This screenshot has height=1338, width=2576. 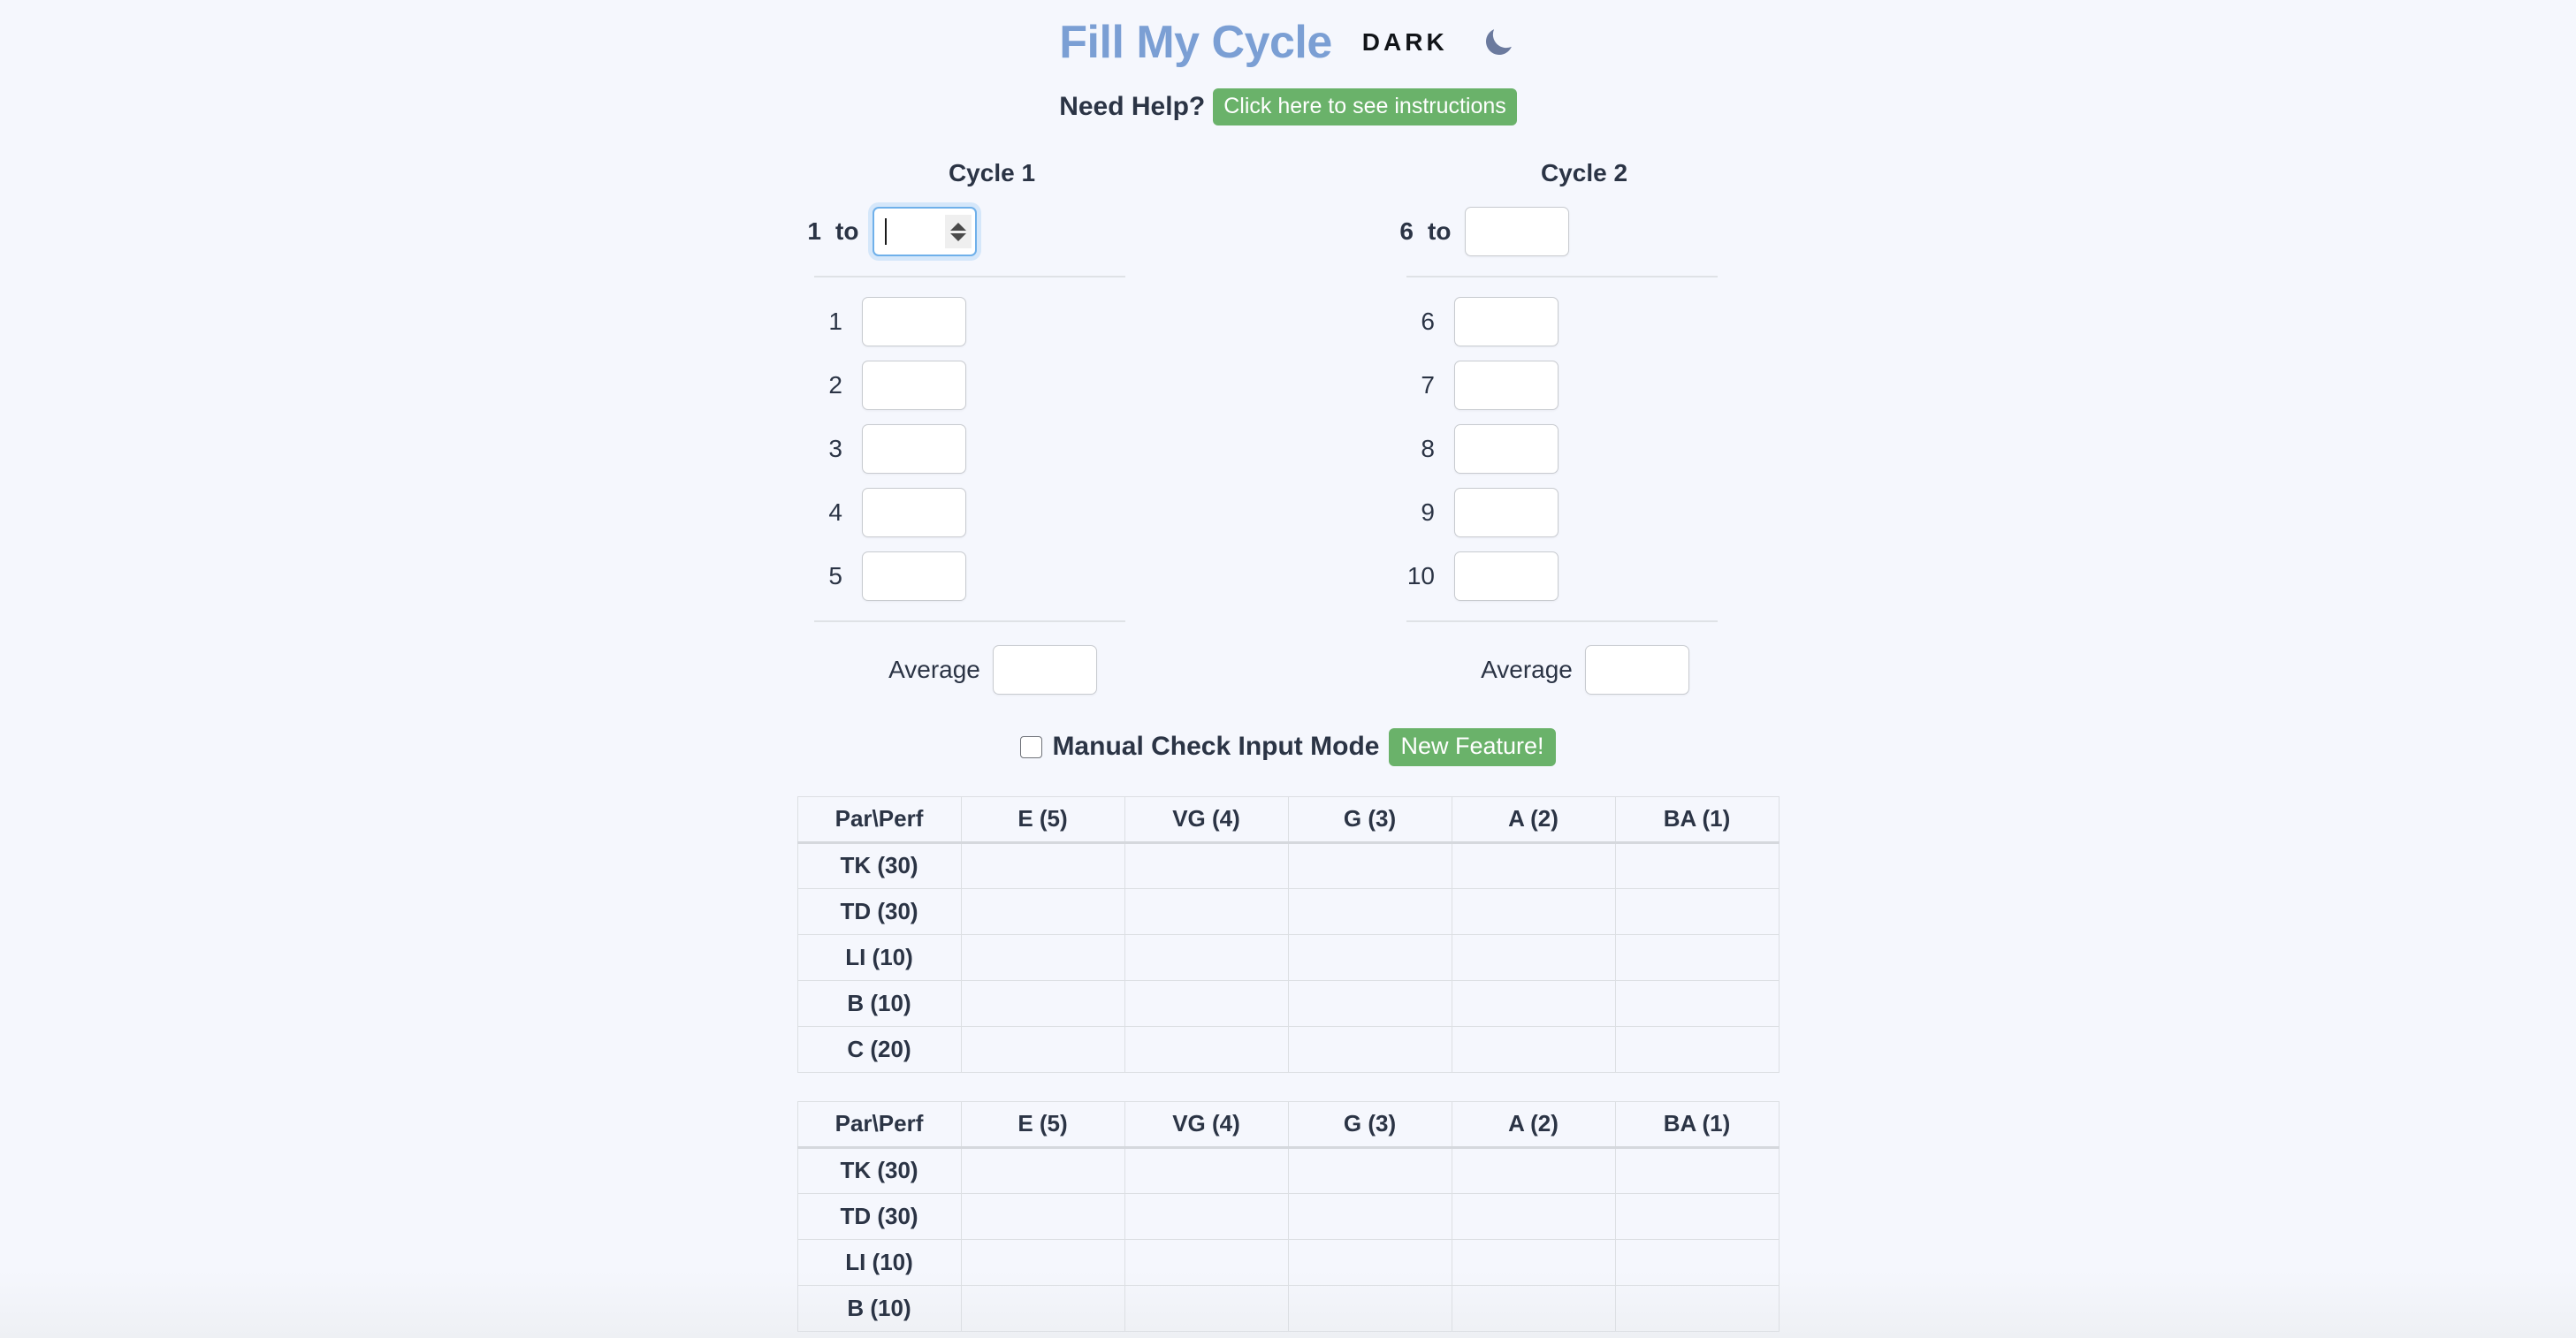 I want to click on table-2-header-4: A (2), so click(x=1533, y=1124).